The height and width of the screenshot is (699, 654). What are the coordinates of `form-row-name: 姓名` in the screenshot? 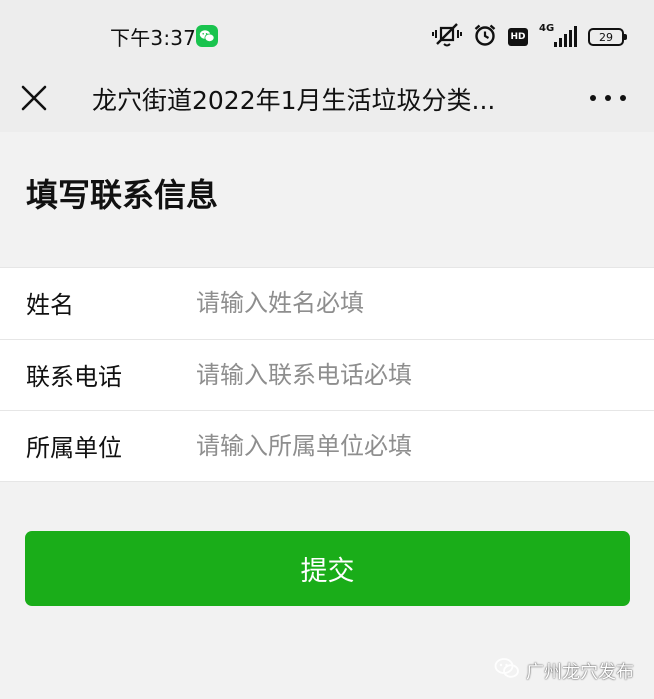 It's located at (327, 303).